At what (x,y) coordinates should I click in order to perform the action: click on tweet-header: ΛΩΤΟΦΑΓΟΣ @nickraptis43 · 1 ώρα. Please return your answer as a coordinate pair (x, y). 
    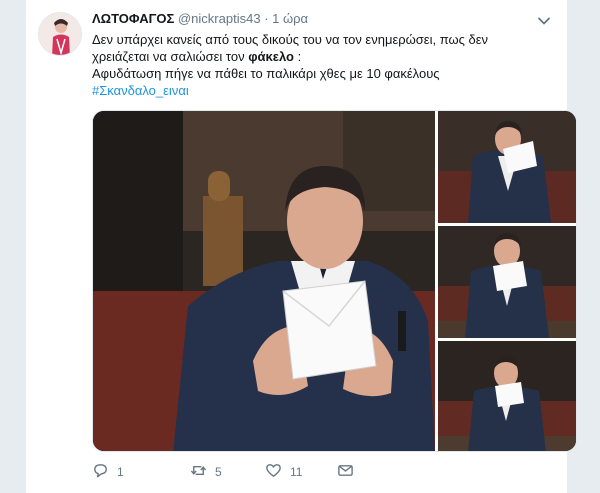
    Looking at the image, I should click on (200, 19).